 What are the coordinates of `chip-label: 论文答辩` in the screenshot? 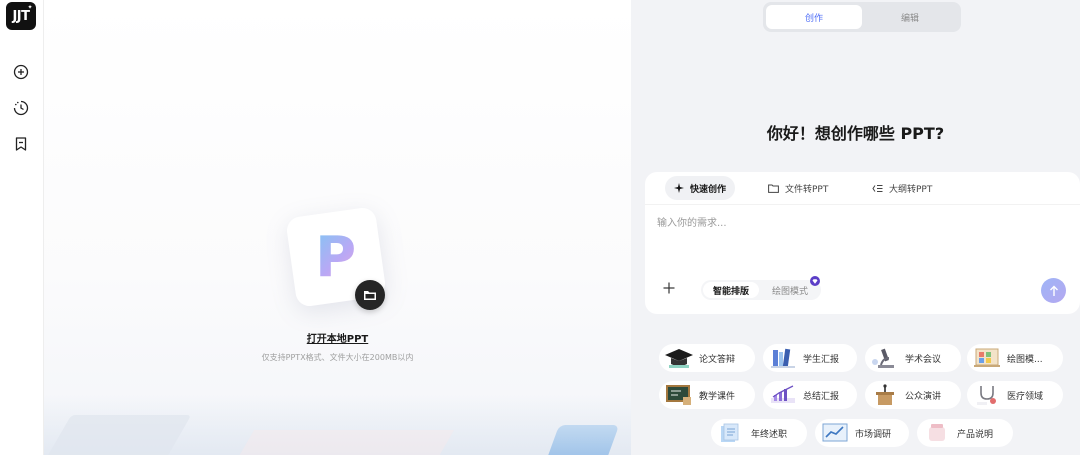 It's located at (717, 359).